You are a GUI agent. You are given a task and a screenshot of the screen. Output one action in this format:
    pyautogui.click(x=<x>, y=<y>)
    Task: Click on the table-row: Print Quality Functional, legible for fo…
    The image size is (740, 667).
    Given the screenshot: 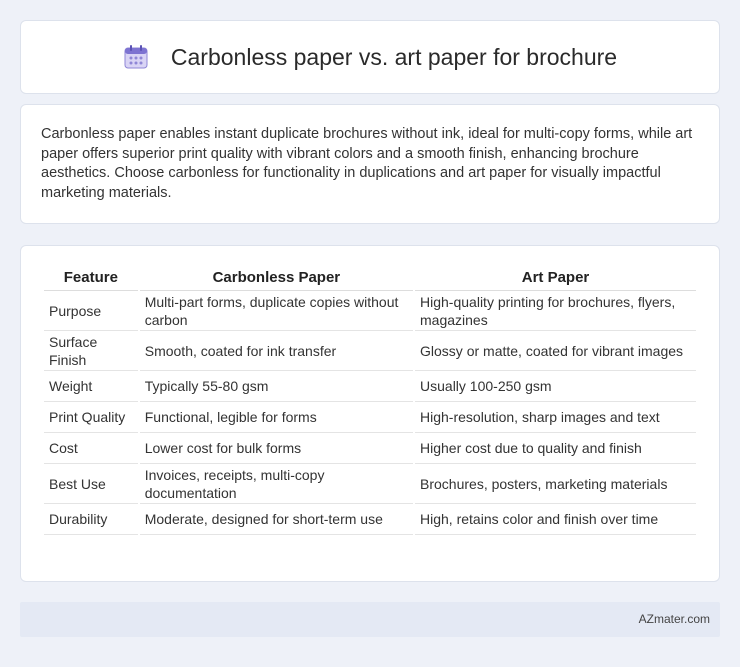 What is the action you would take?
    pyautogui.click(x=370, y=417)
    